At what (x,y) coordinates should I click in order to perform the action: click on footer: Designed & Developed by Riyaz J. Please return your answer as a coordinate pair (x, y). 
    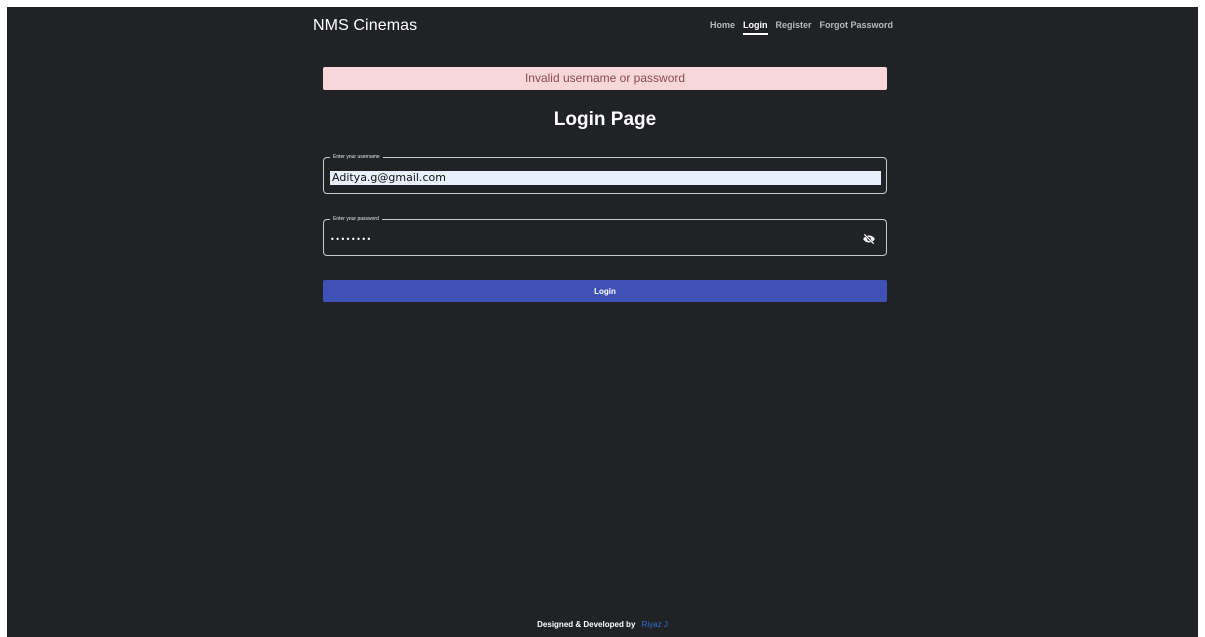
    Looking at the image, I should click on (602, 624).